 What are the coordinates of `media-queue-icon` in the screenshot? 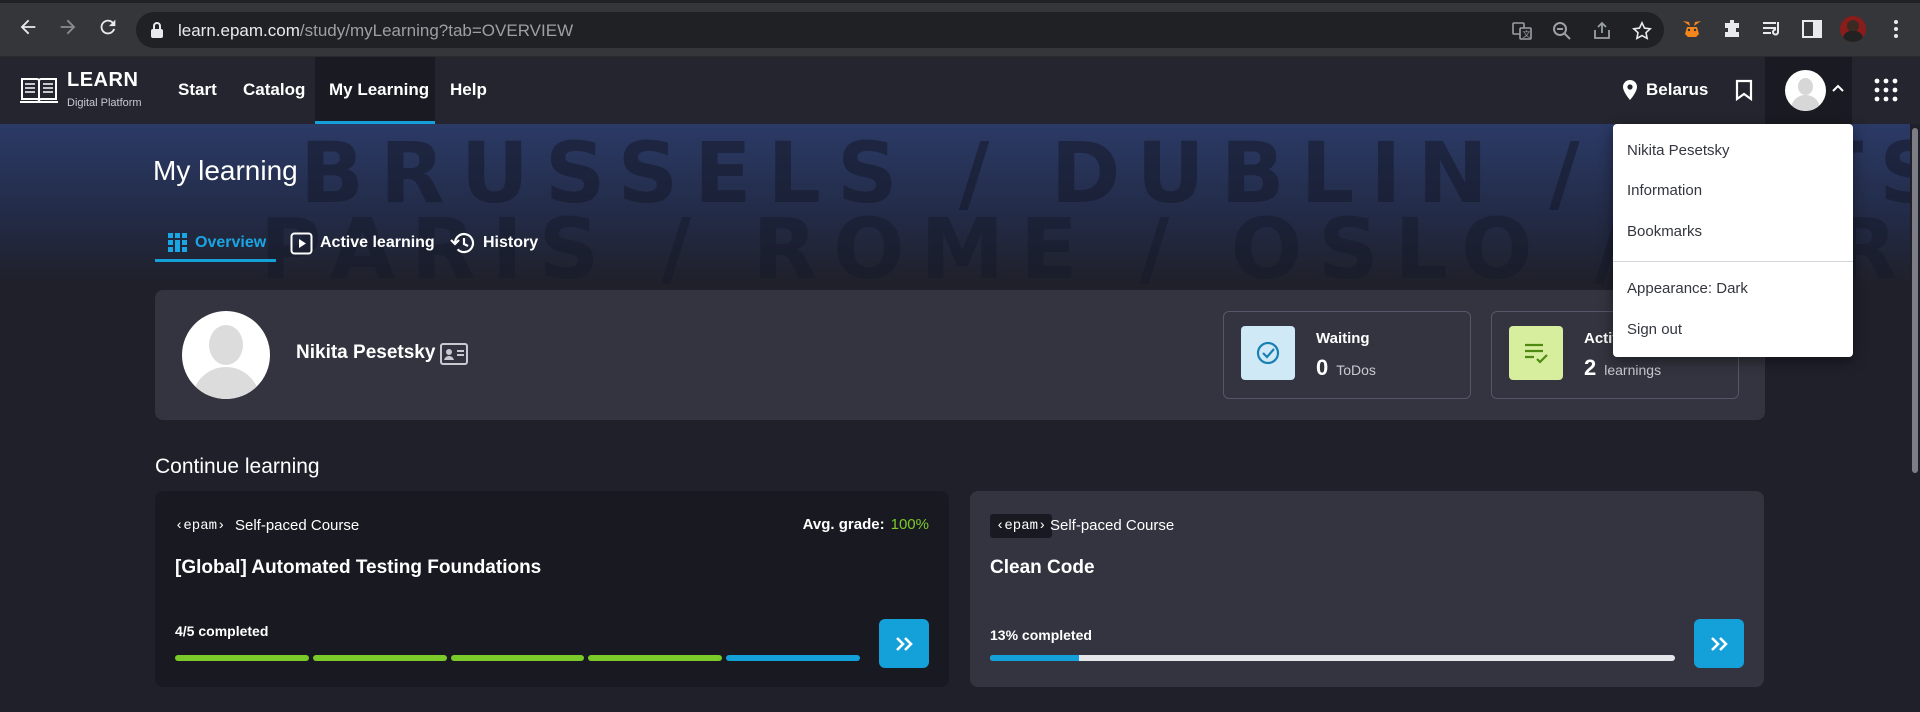 It's located at (1772, 29).